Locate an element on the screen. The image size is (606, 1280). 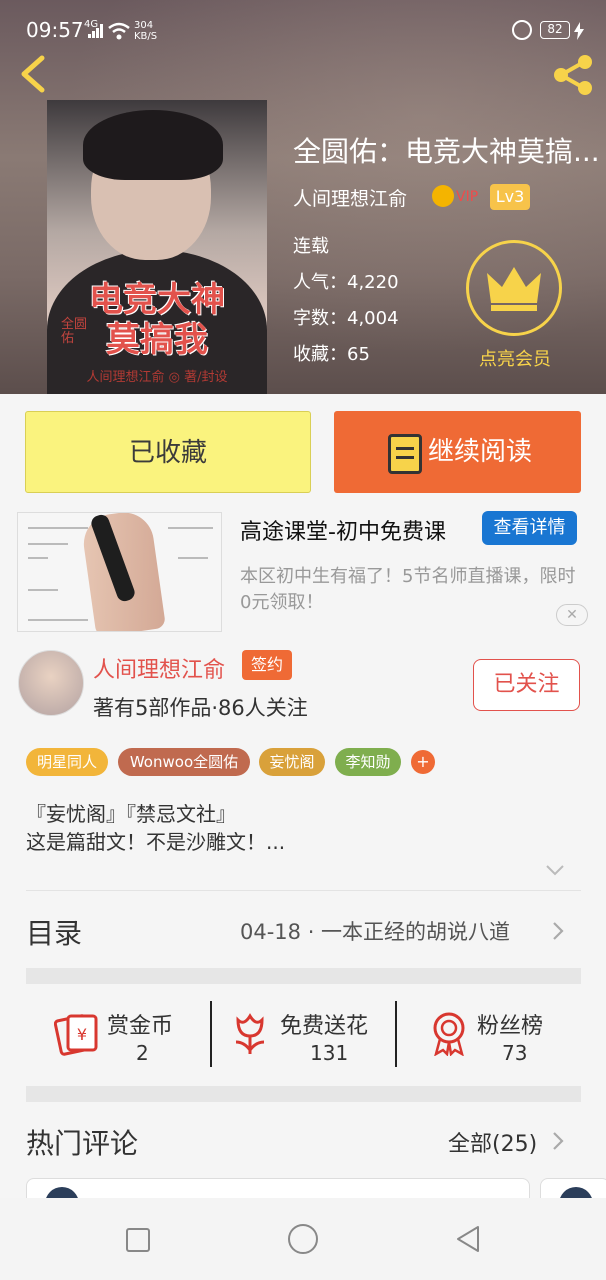
charging-icon is located at coordinates (579, 31).